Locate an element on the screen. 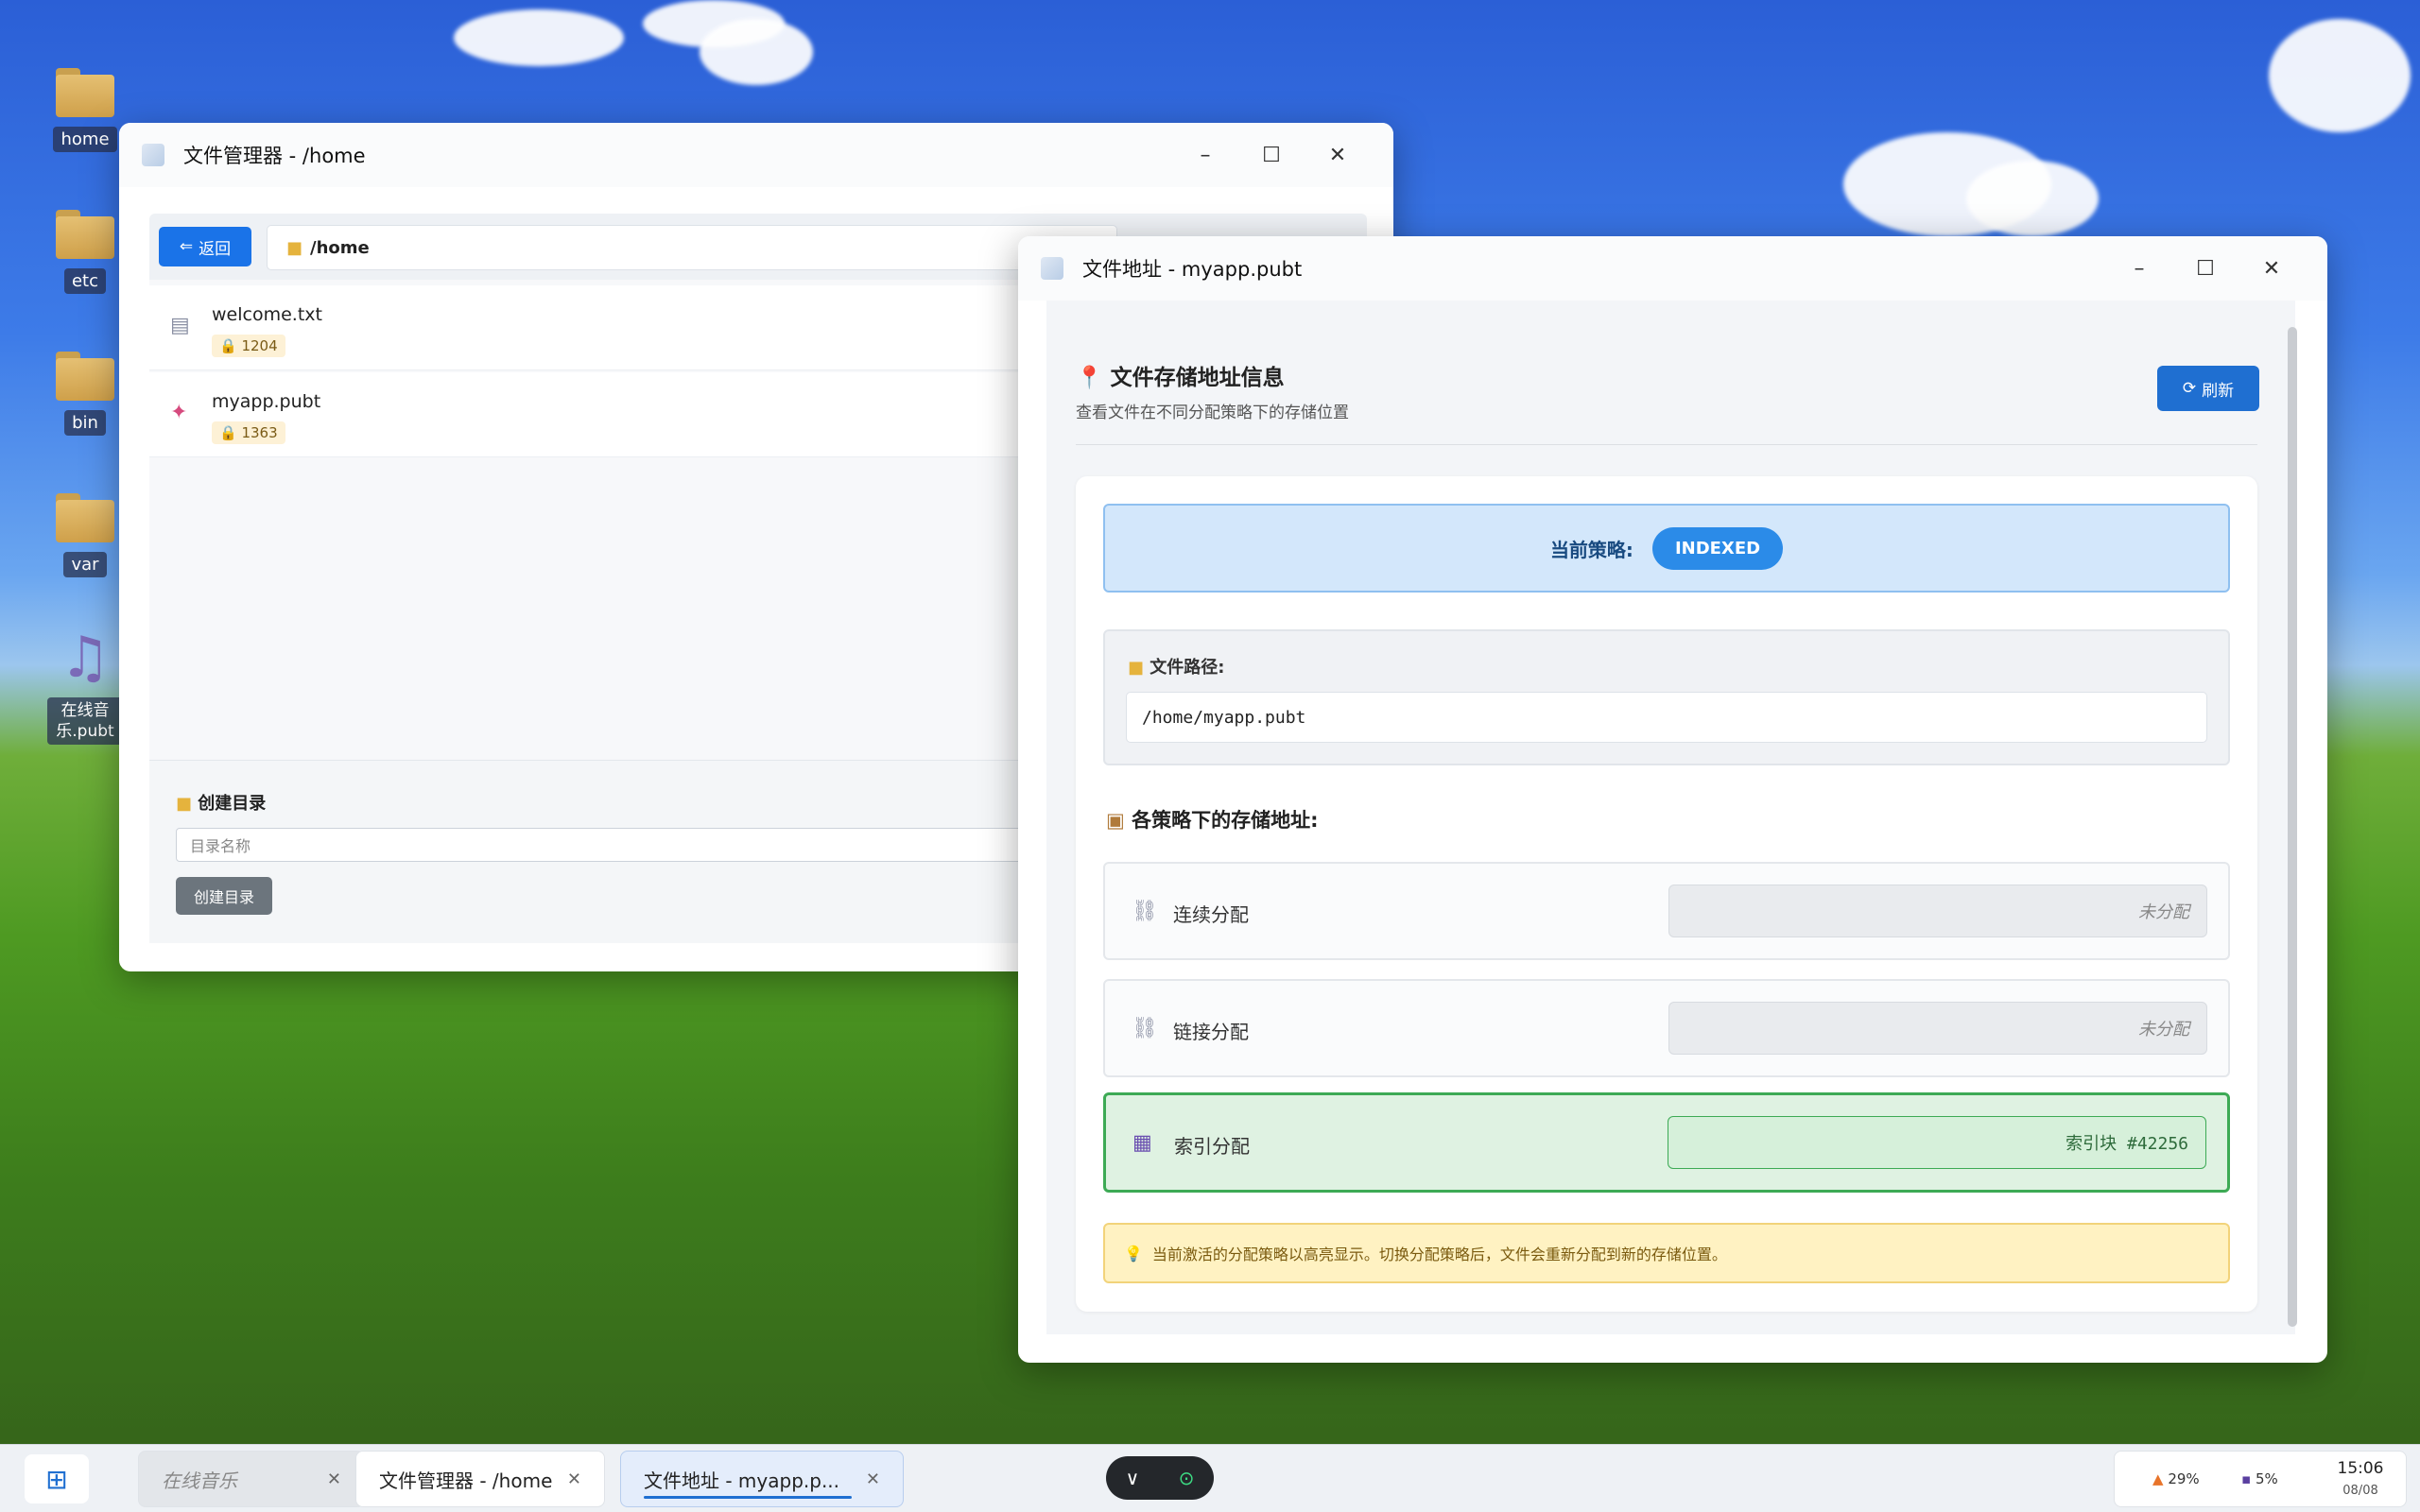 The width and height of the screenshot is (2420, 1512). mkdir-label: ■ 创建目录 is located at coordinates (221, 804).